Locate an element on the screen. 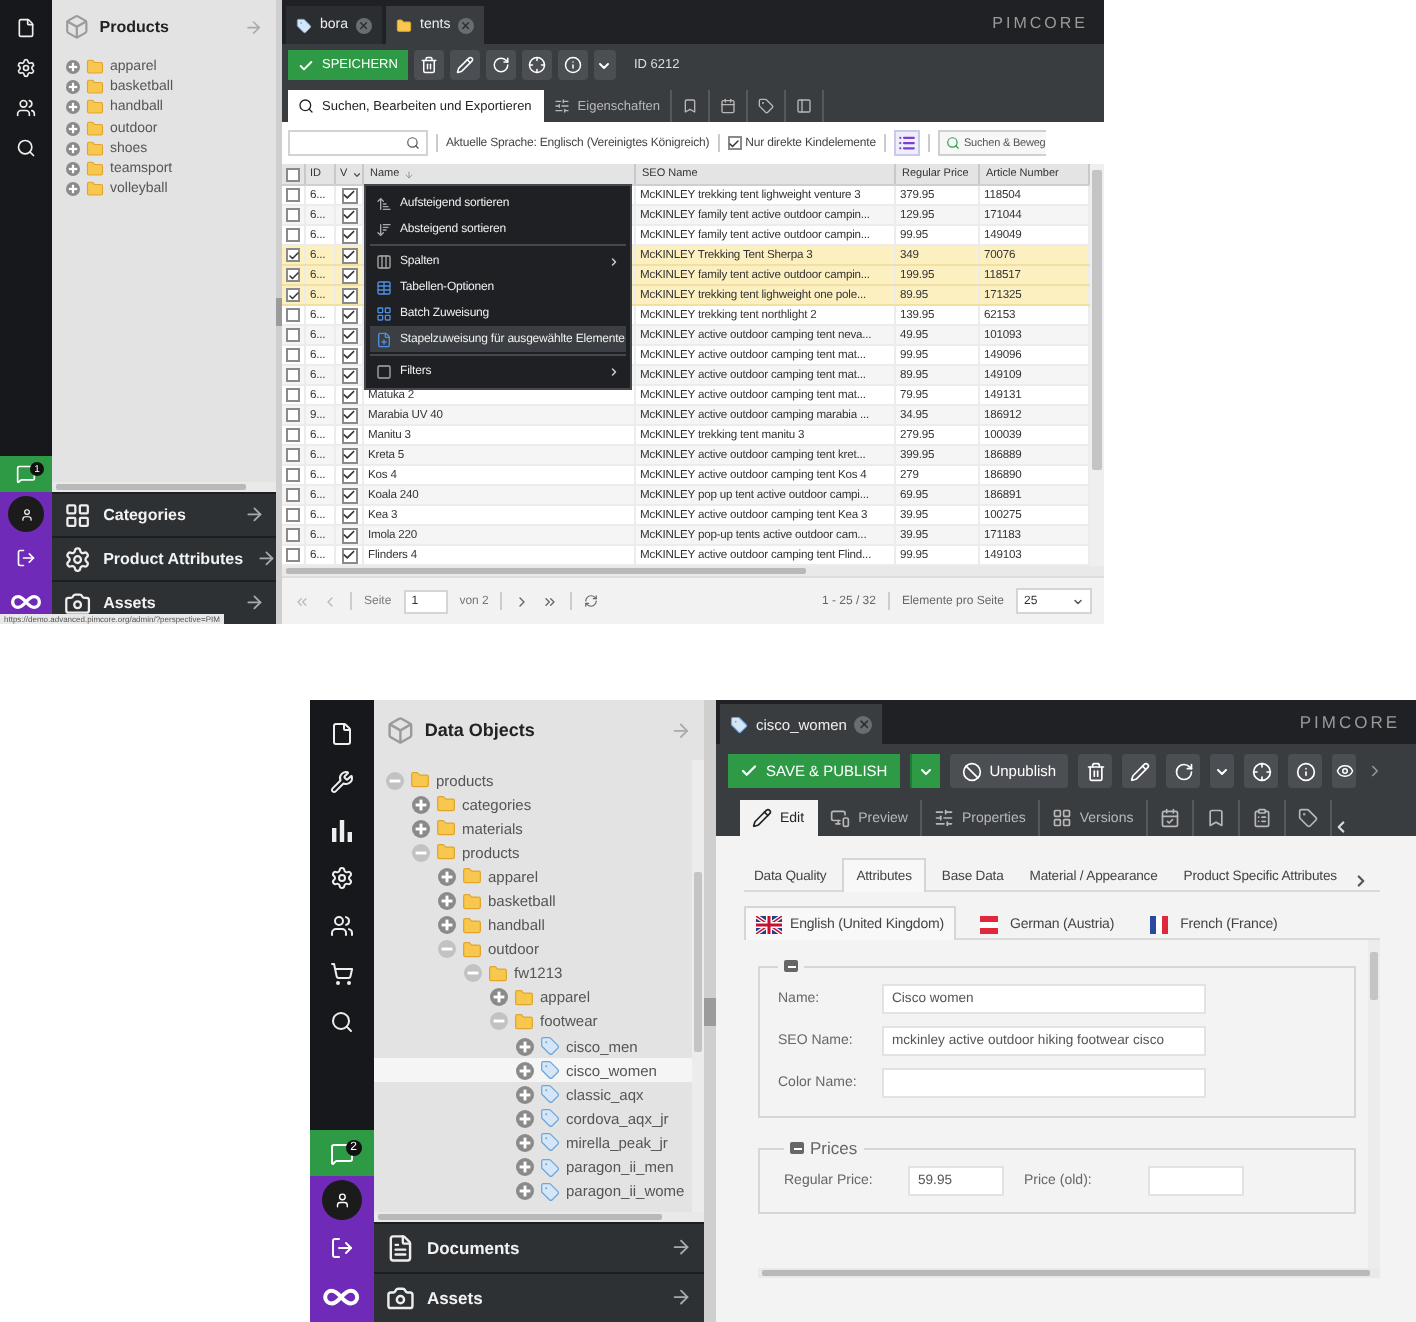 This screenshot has height=1322, width=1416. cart-icon is located at coordinates (342, 974).